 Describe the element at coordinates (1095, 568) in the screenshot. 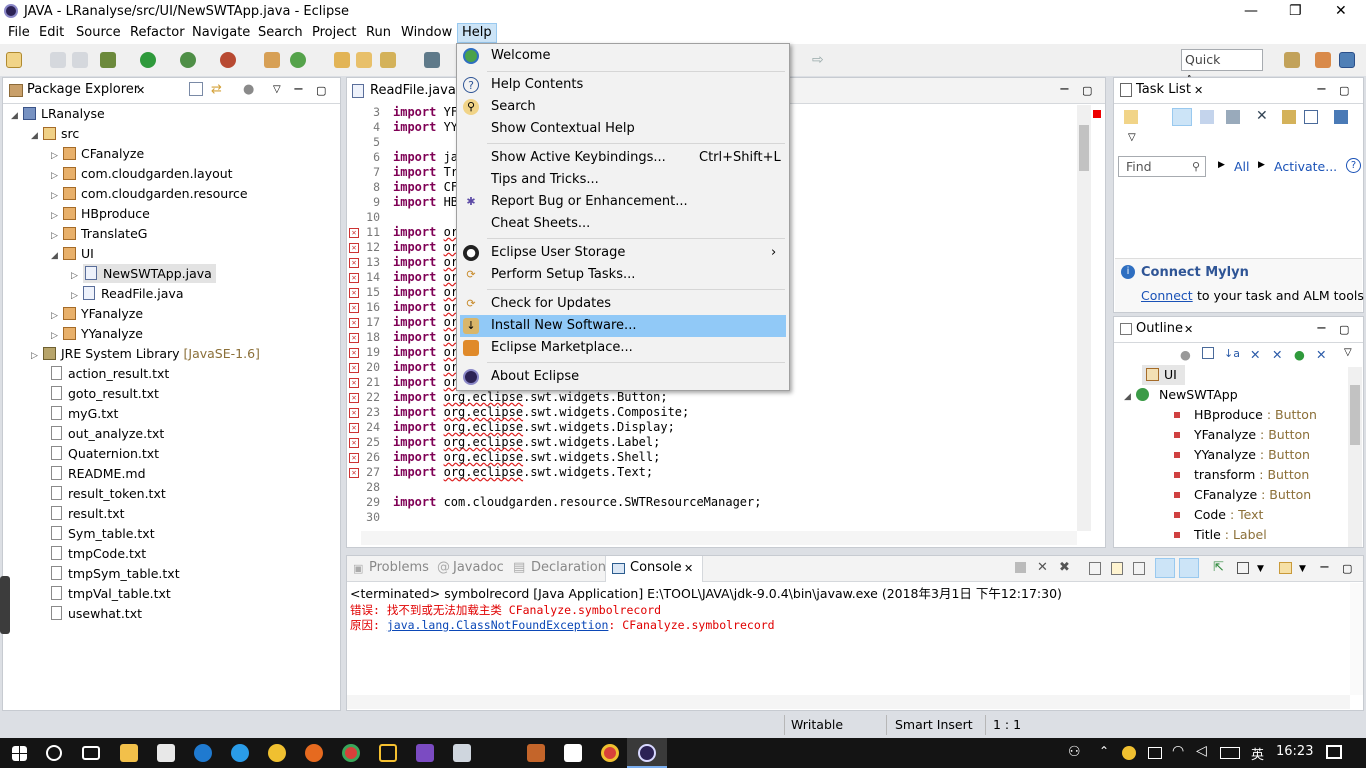

I see `clear-console-icon` at that location.